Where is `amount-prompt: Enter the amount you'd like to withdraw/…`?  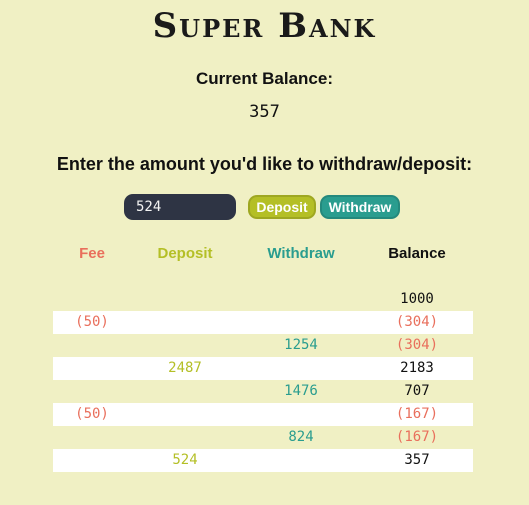 amount-prompt: Enter the amount you'd like to withdraw/… is located at coordinates (264, 164).